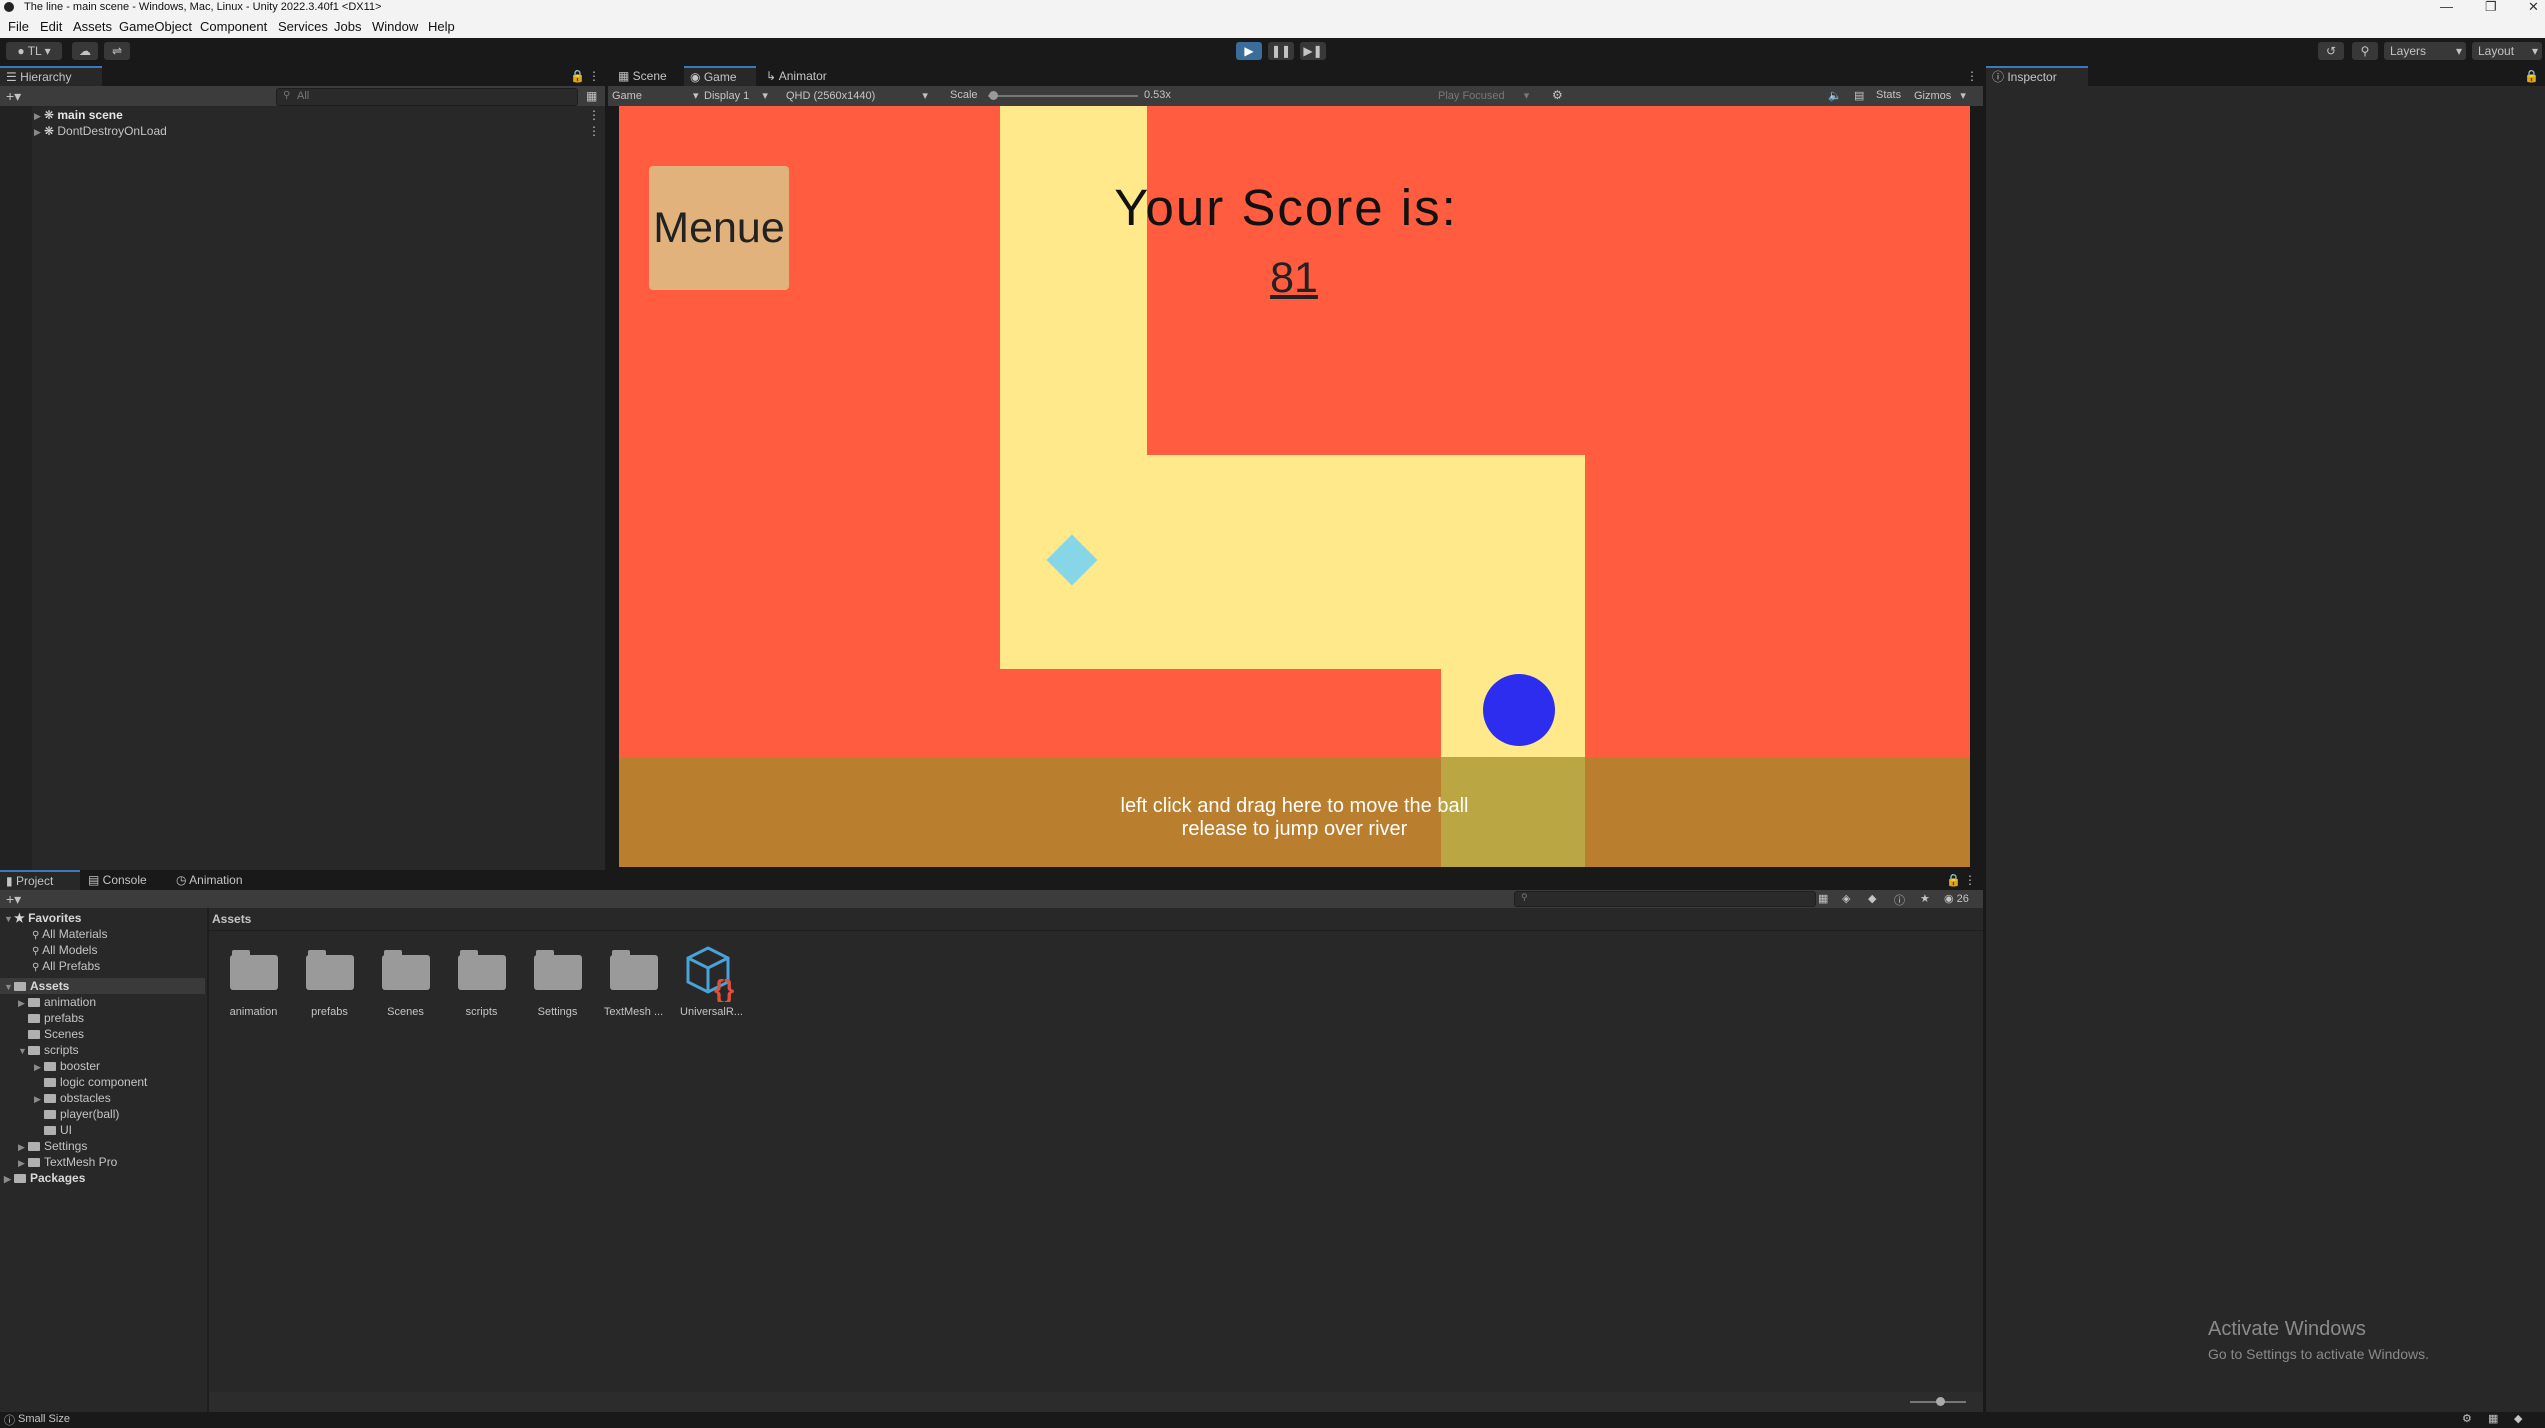 This screenshot has height=1428, width=2545. What do you see at coordinates (591, 96) in the screenshot?
I see `filter-icon: ▦` at bounding box center [591, 96].